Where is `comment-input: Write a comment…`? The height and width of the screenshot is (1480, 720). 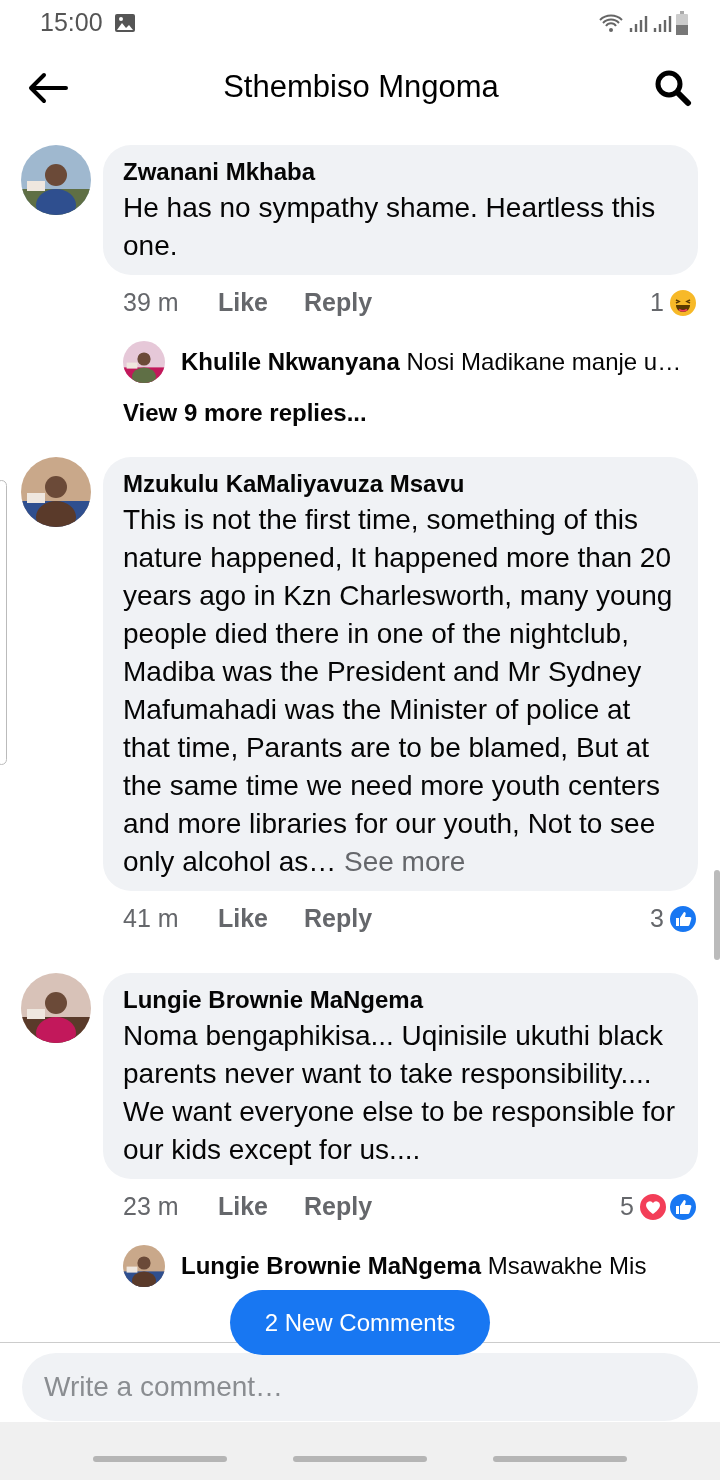
comment-input: Write a comment… is located at coordinates (360, 1387).